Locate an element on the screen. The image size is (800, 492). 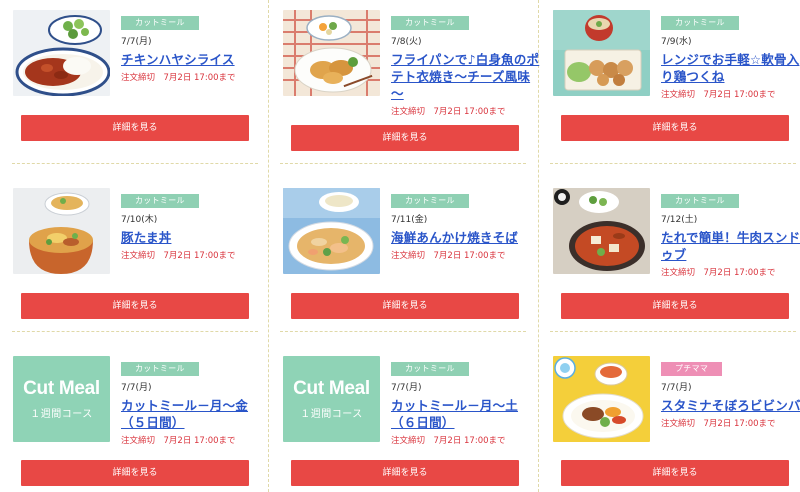
card-info: カットミール 7/10(木) 豚たま丼 注文締切 7月2日 17:00まで is located at coordinates (196, 225).